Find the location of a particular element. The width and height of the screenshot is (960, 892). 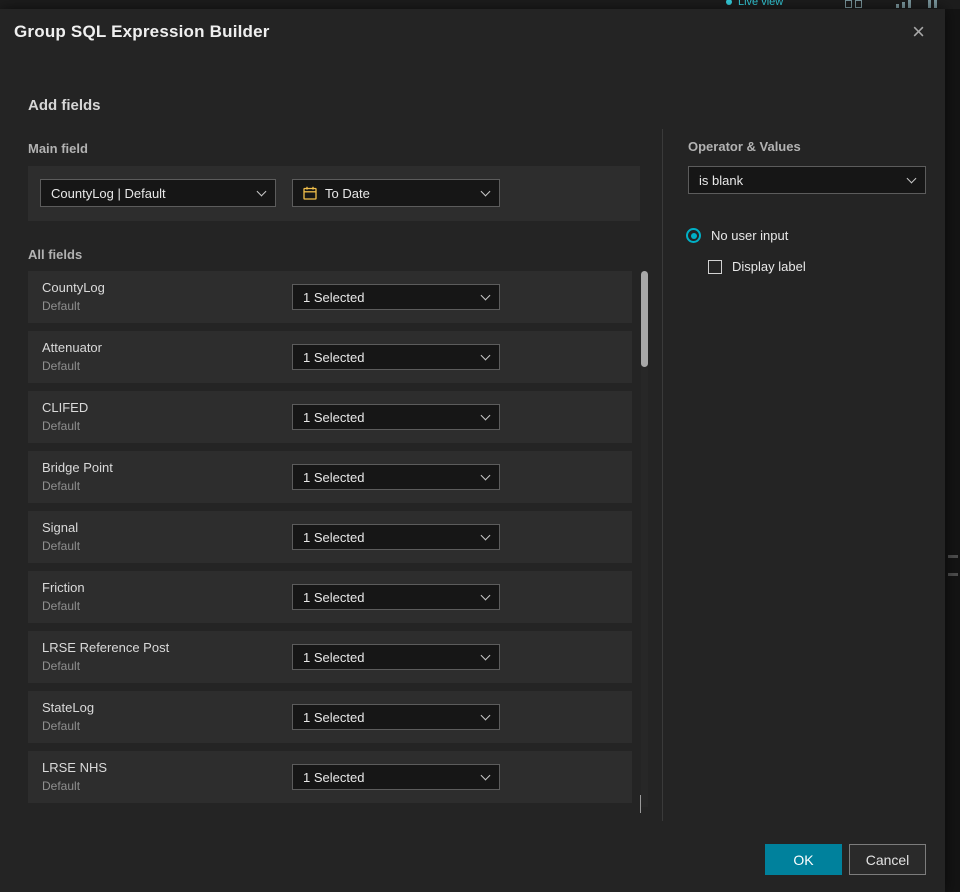

field-name: LRSE Reference Post is located at coordinates (106, 647).